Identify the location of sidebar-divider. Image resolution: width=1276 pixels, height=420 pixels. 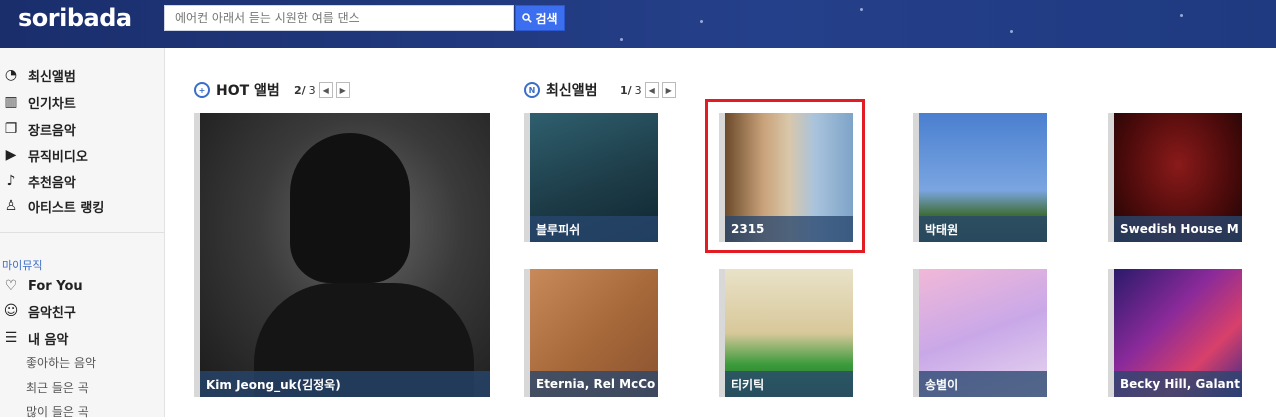
(82, 232).